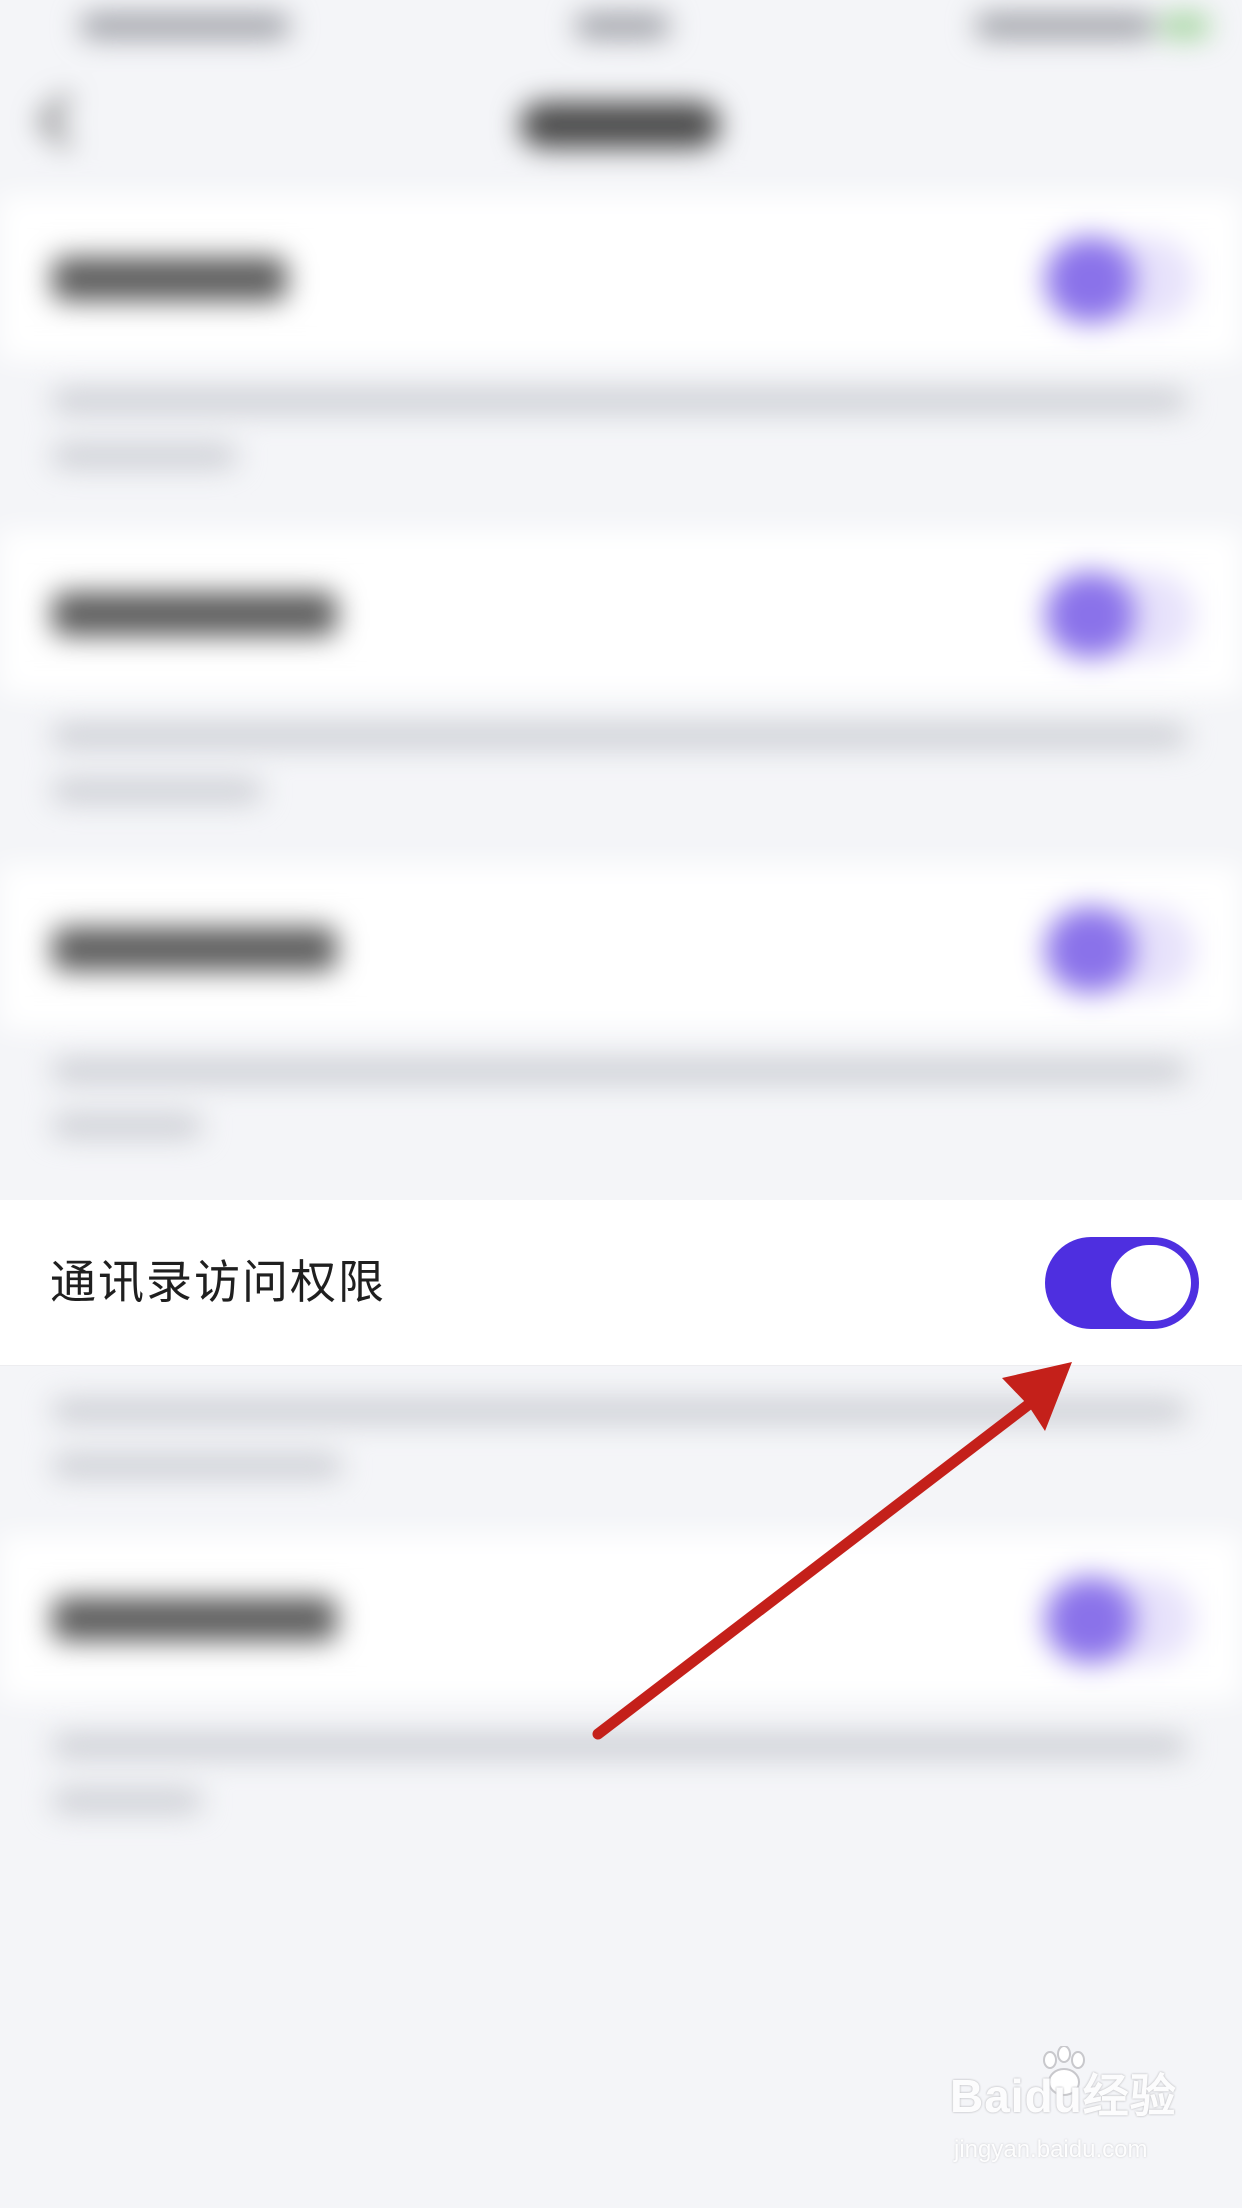 The image size is (1242, 2208). I want to click on nav-bar, so click(621, 125).